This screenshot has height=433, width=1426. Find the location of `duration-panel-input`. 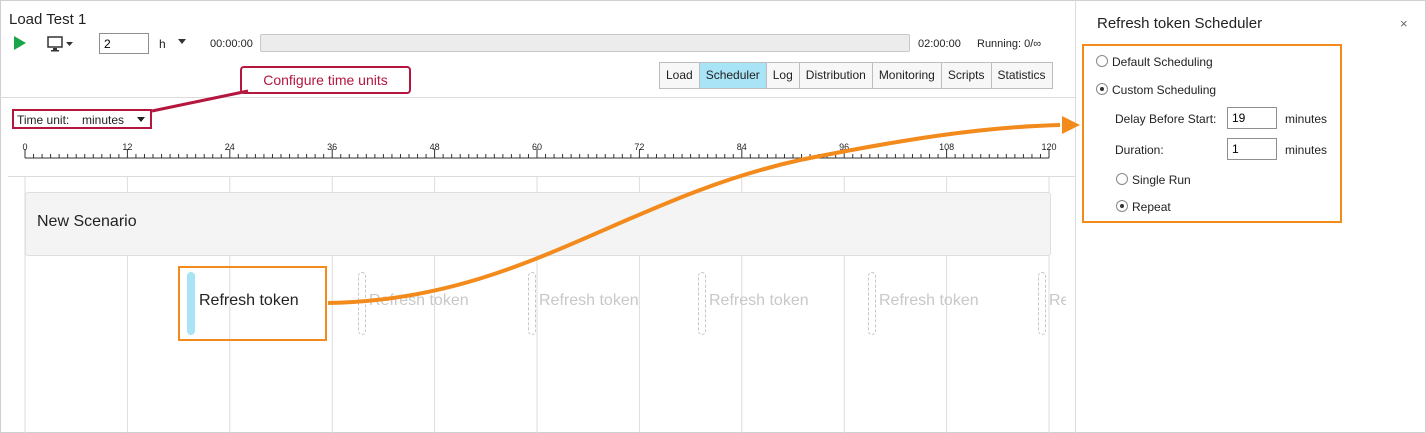

duration-panel-input is located at coordinates (1252, 149).